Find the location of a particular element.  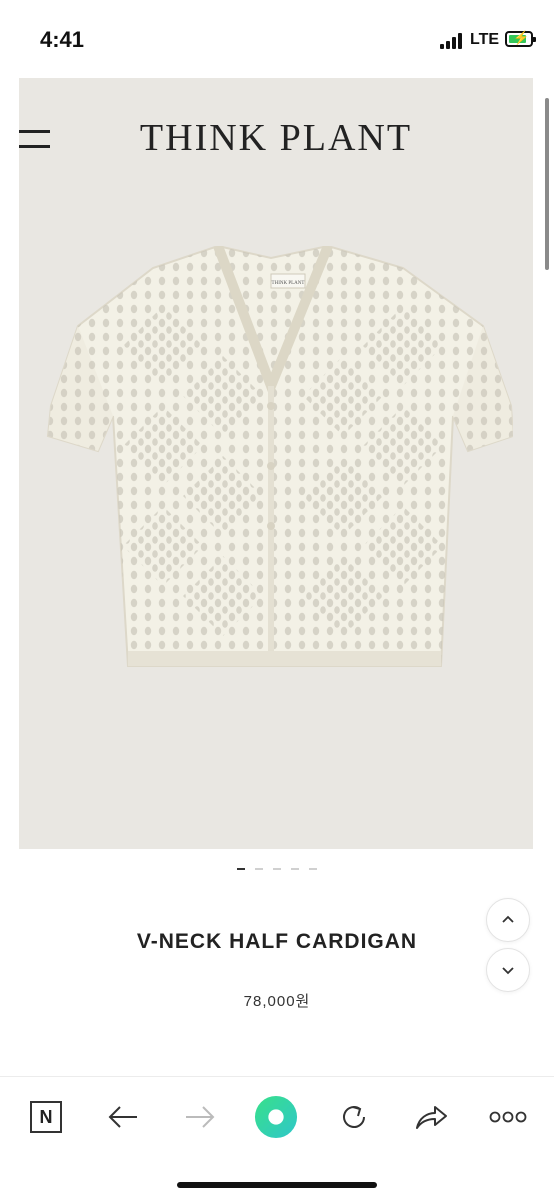

forward-arrow-icon is located at coordinates (200, 1117).